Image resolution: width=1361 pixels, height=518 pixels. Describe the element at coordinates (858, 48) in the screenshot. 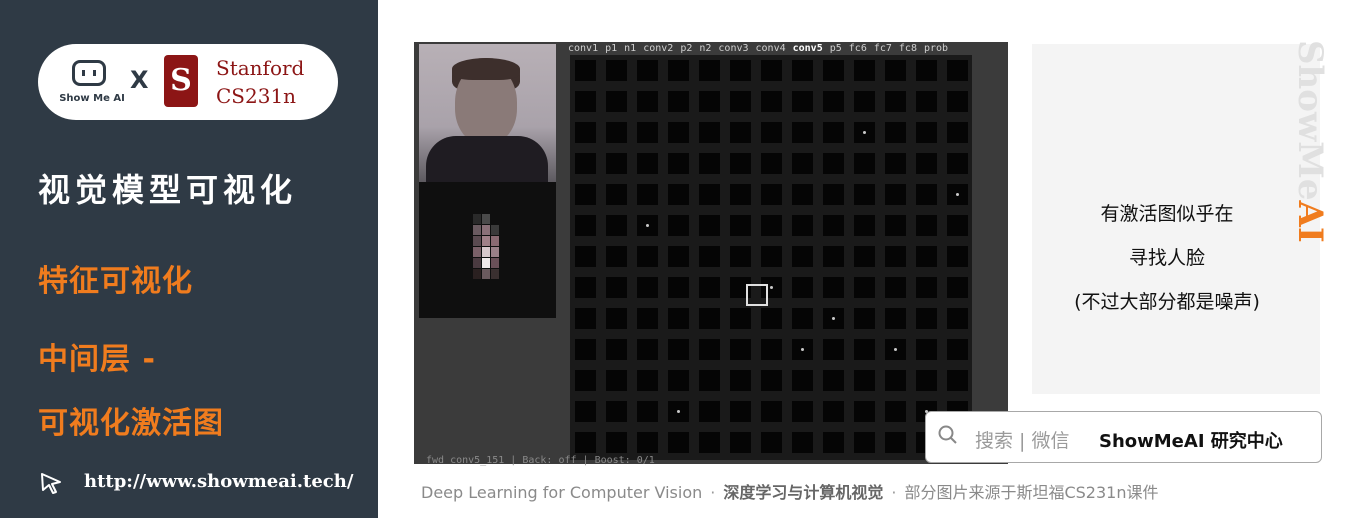

I see `layer-tab-fc6: fc6` at that location.